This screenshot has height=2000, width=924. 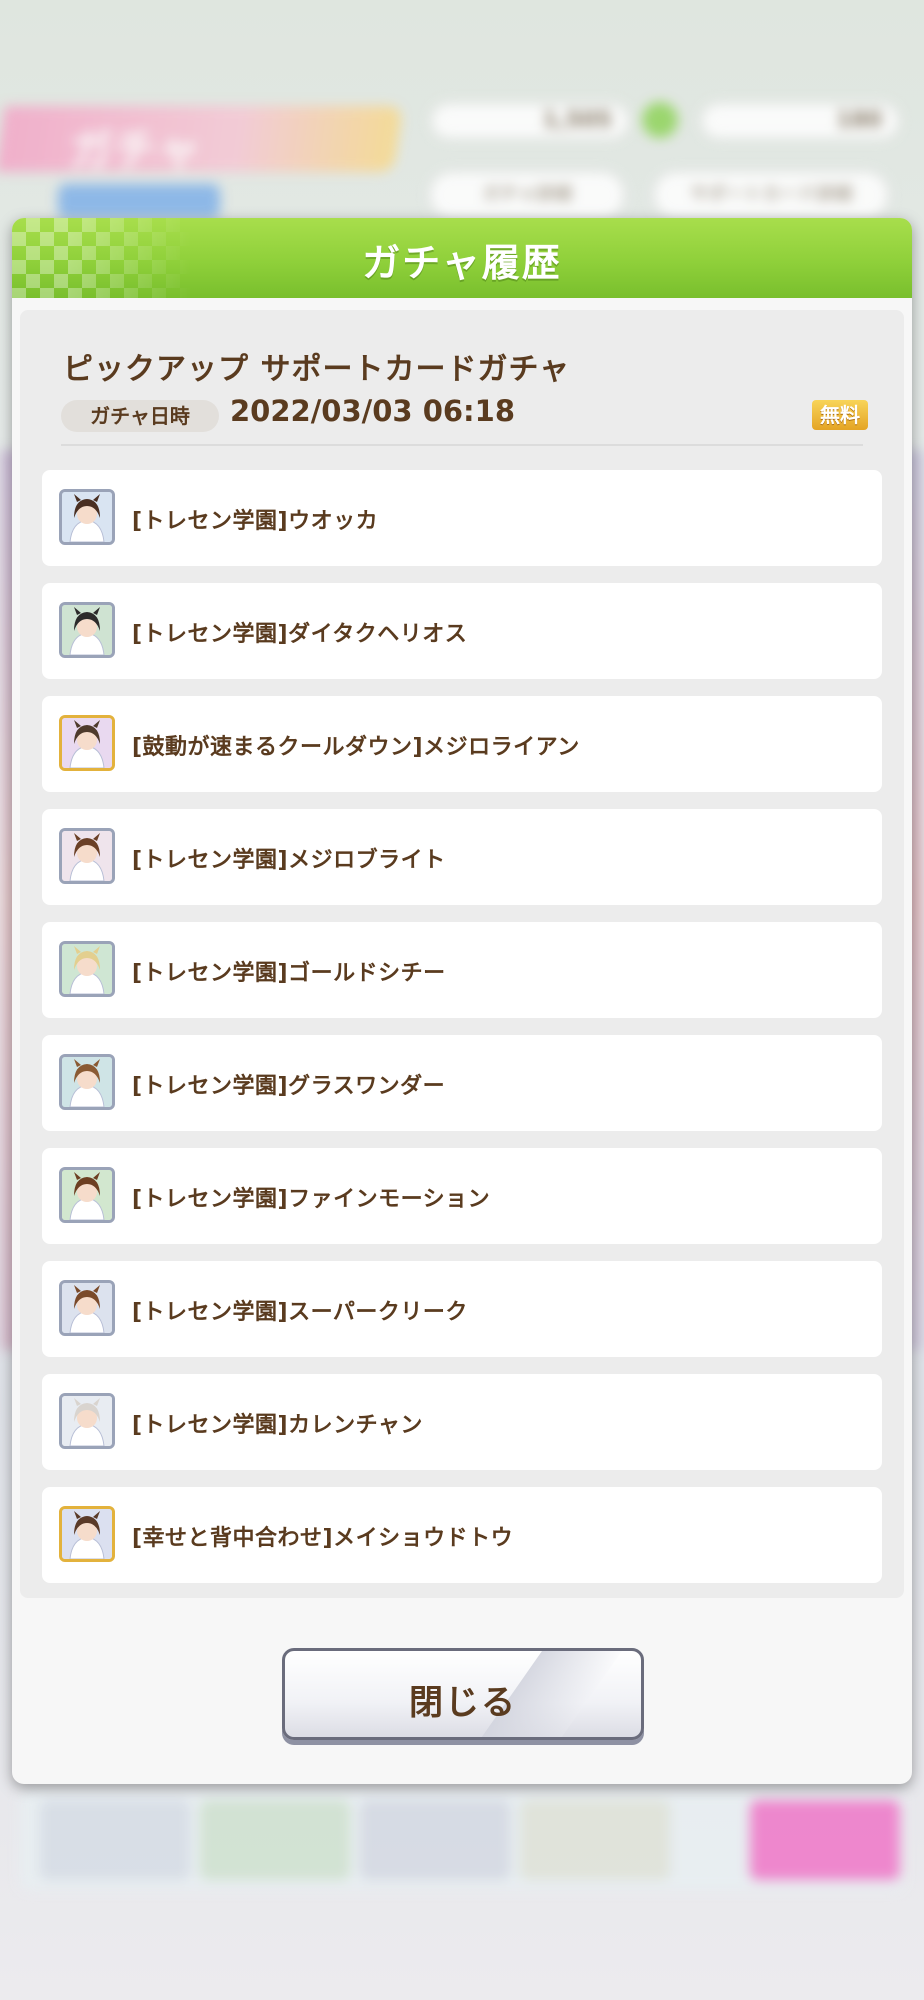 What do you see at coordinates (530, 121) in the screenshot?
I see `currency-display-1: 1,505` at bounding box center [530, 121].